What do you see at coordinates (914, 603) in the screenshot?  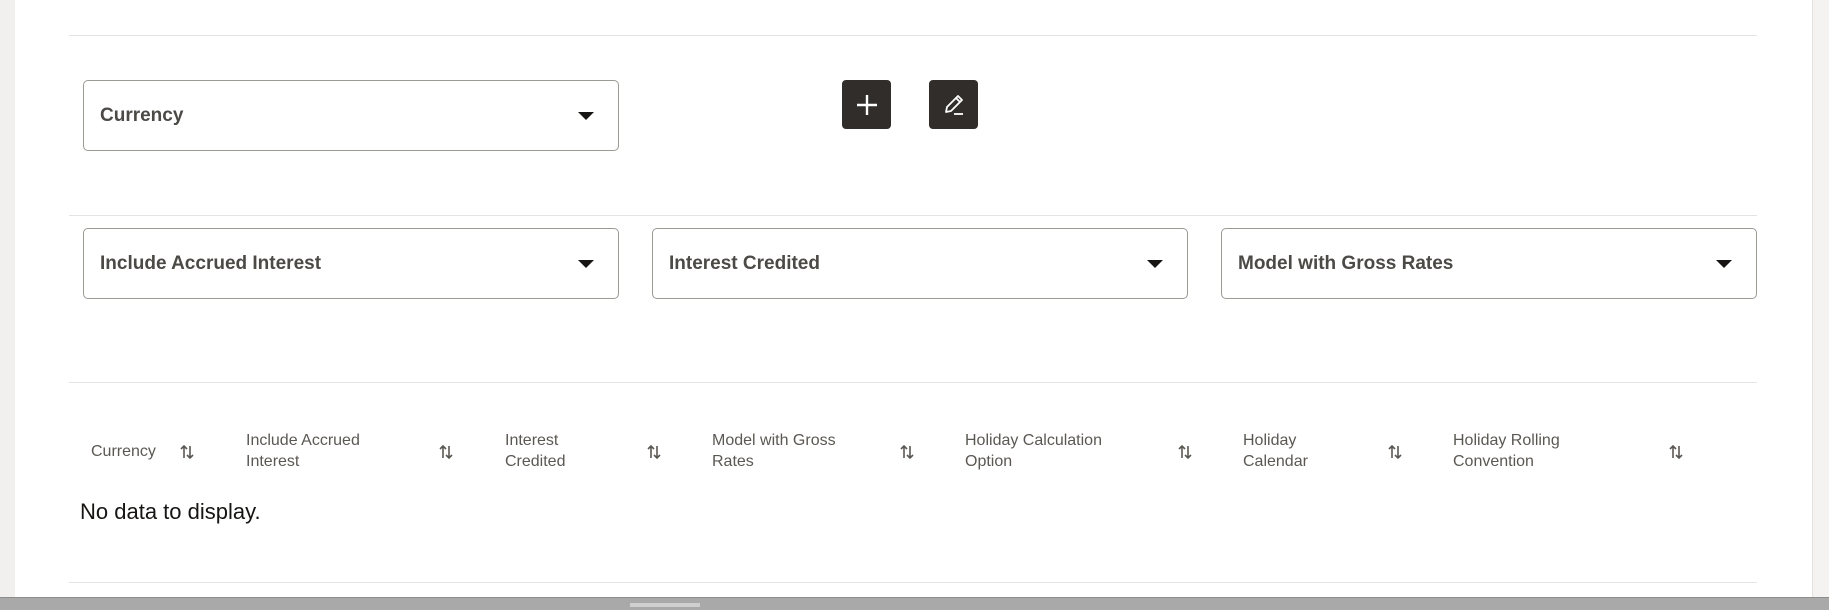 I see `horizontal-scrollbar` at bounding box center [914, 603].